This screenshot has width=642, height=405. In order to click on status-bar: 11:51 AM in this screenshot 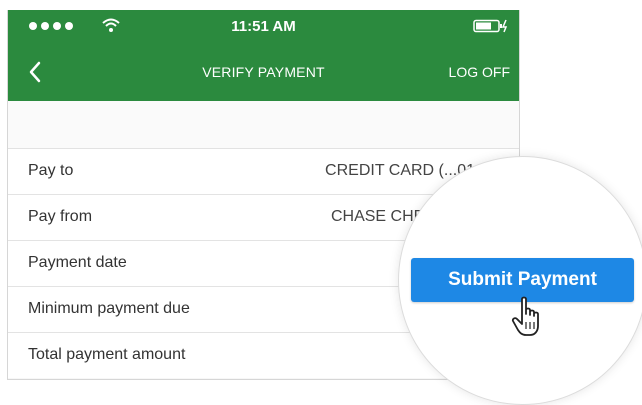, I will do `click(263, 27)`.